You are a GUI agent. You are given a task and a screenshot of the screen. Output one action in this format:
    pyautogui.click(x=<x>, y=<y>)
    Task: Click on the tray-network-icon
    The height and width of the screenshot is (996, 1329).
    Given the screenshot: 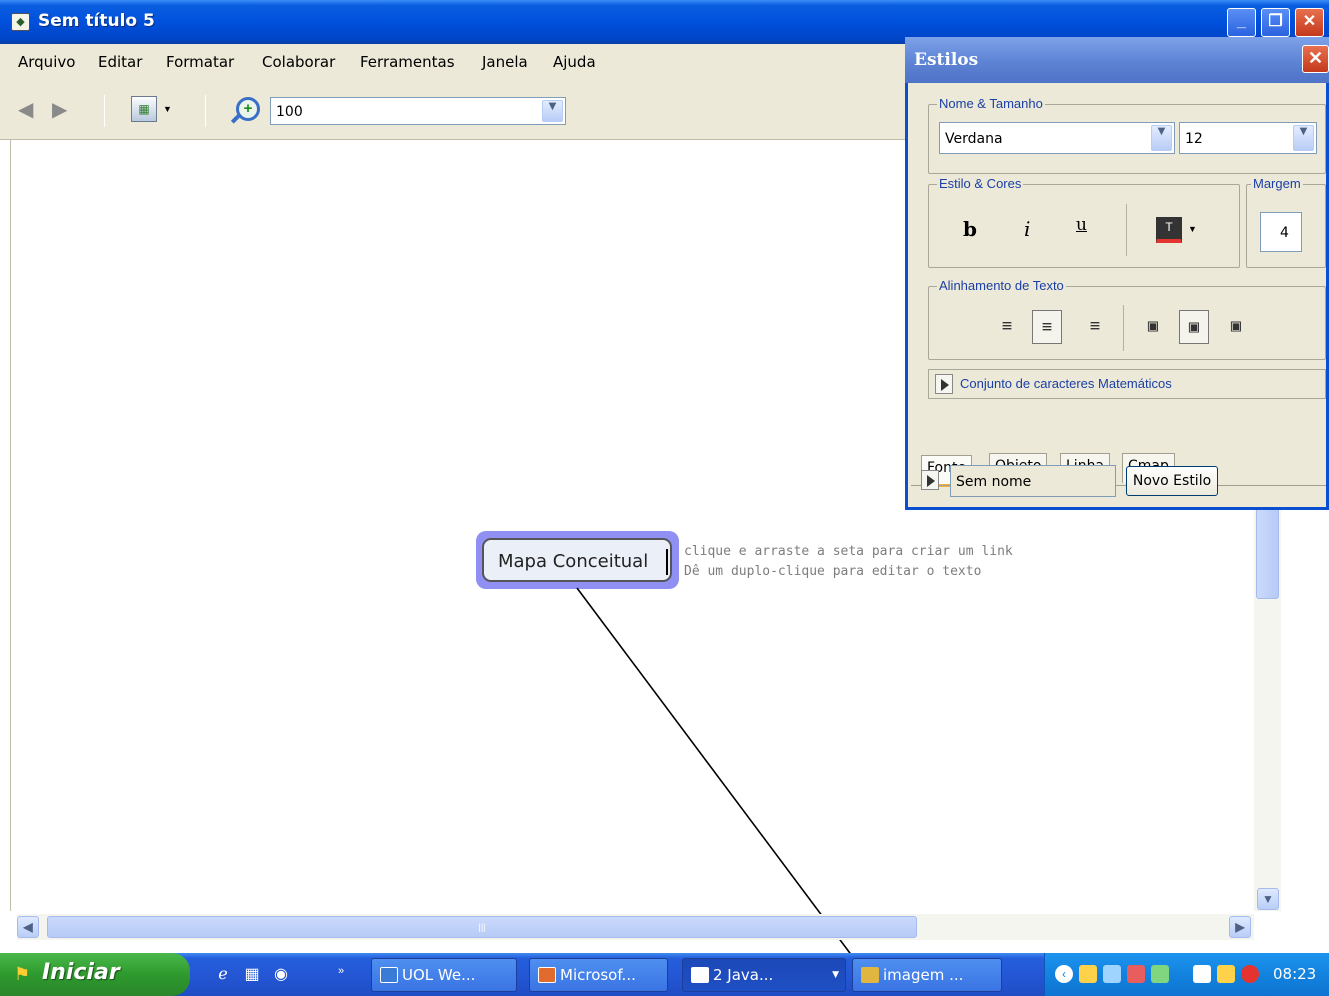 What is the action you would take?
    pyautogui.click(x=1202, y=974)
    